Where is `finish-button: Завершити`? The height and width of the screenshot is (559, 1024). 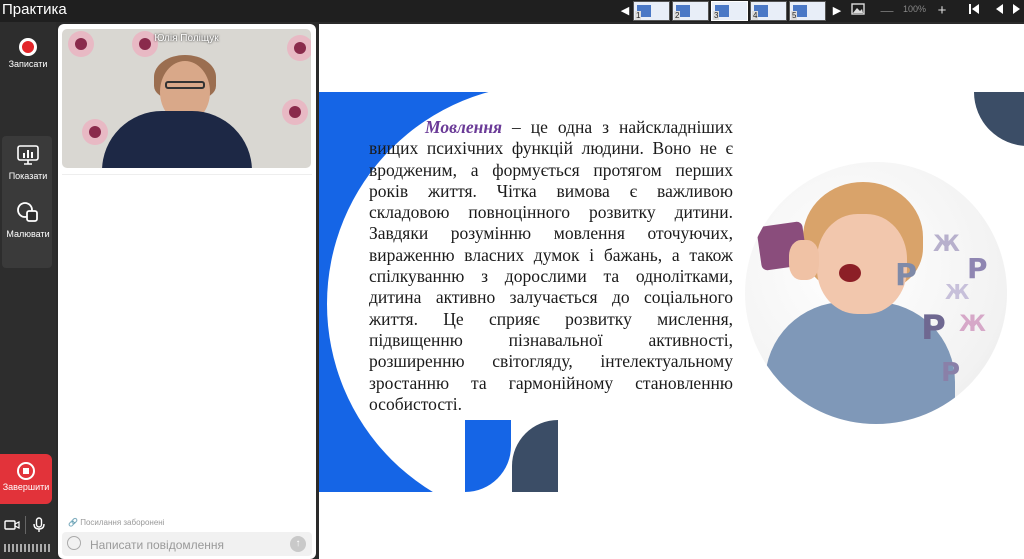 finish-button: Завершити is located at coordinates (26, 479).